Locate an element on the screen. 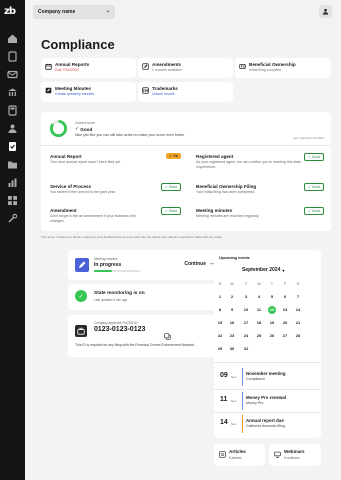 This screenshot has width=341, height=480. calendar-day: 16 is located at coordinates (232, 323).